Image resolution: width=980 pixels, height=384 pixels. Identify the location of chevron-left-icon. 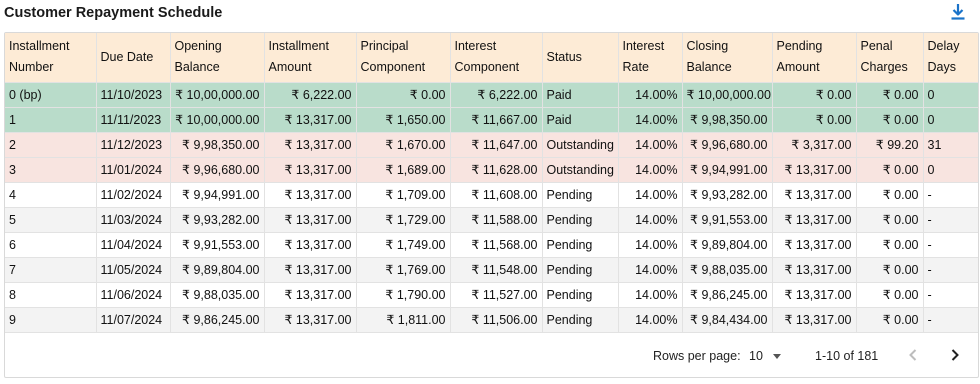
(913, 355).